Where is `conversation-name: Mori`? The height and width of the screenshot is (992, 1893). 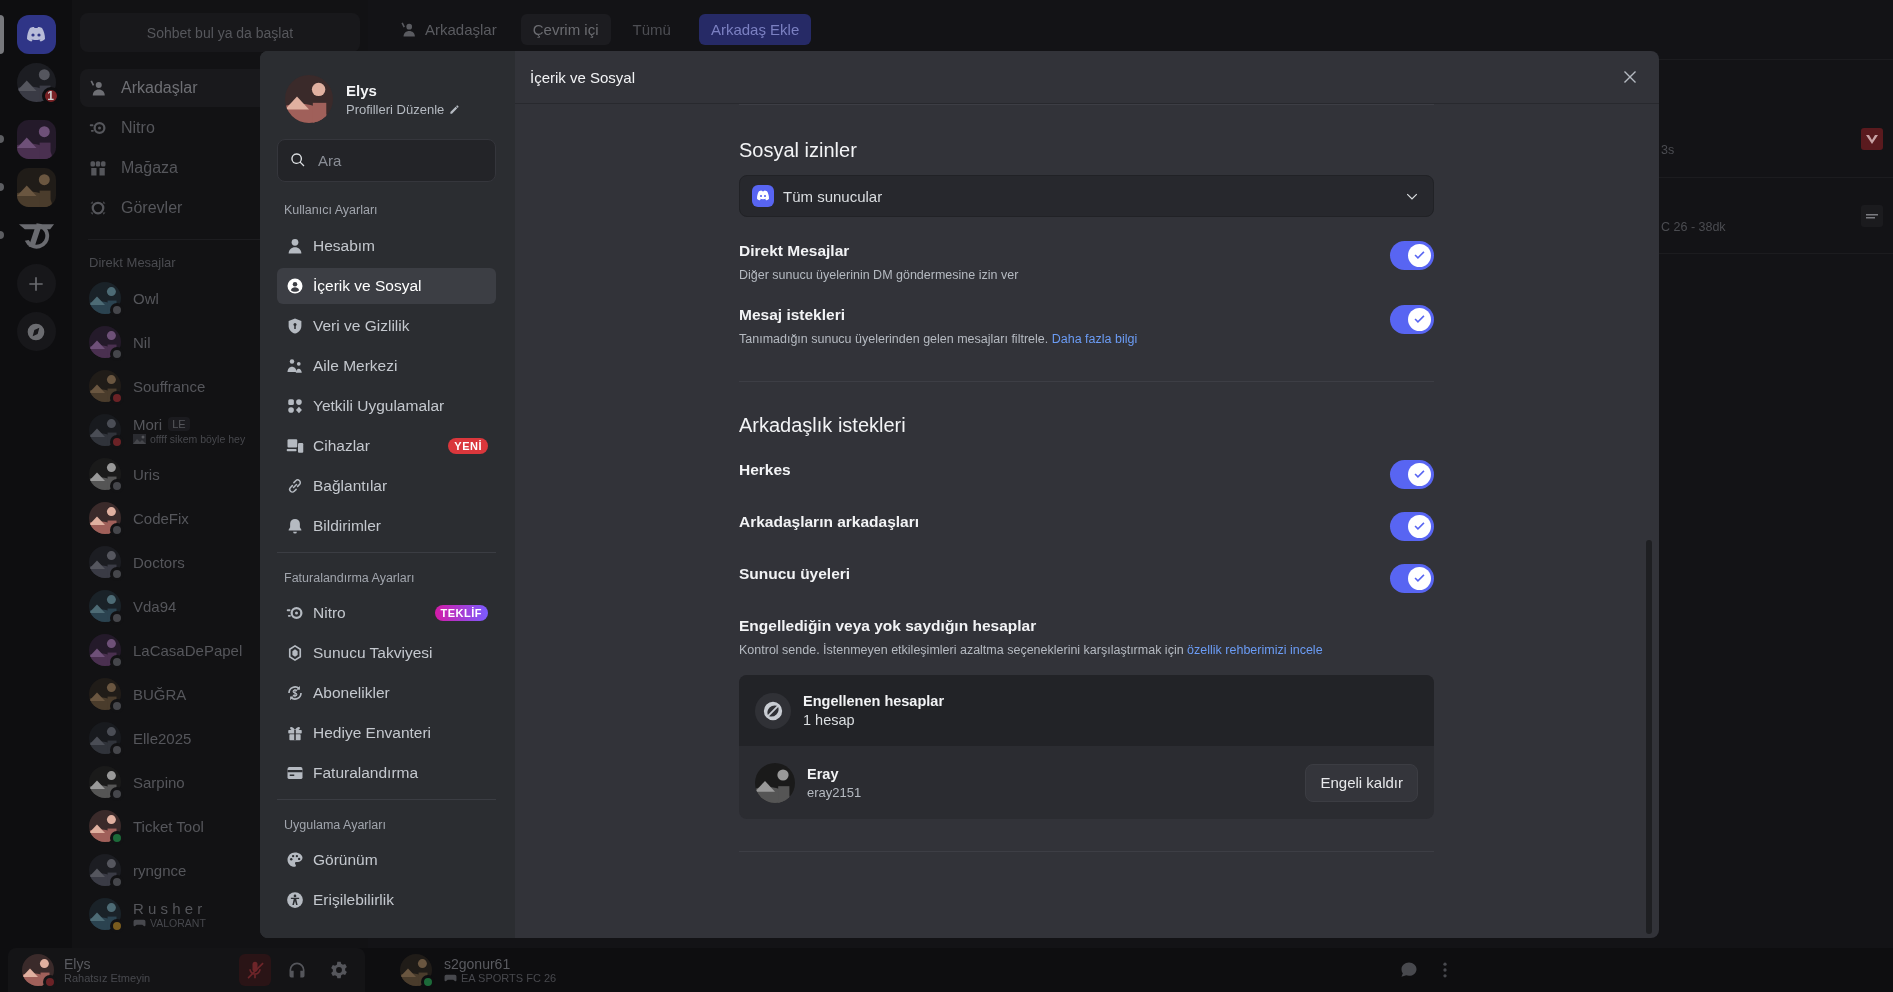
conversation-name: Mori is located at coordinates (148, 424).